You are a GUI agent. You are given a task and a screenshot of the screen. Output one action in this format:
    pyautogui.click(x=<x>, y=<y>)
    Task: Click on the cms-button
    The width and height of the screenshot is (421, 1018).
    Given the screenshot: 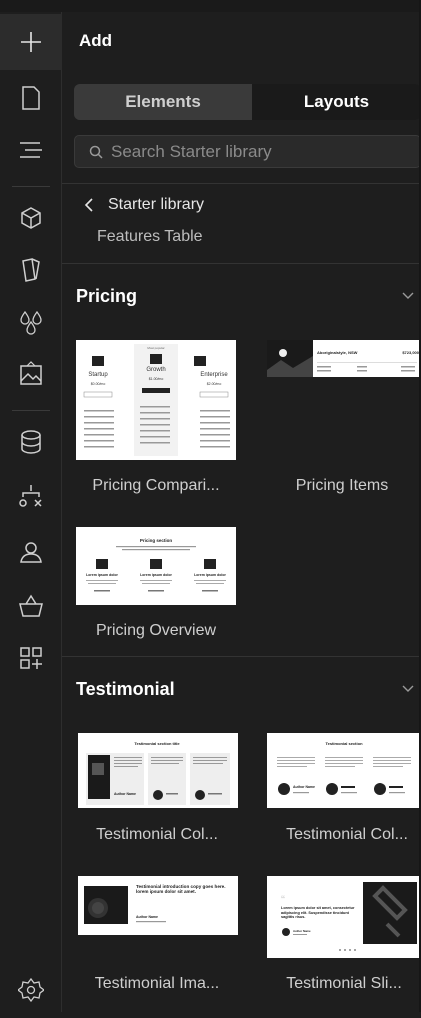 What is the action you would take?
    pyautogui.click(x=31, y=442)
    